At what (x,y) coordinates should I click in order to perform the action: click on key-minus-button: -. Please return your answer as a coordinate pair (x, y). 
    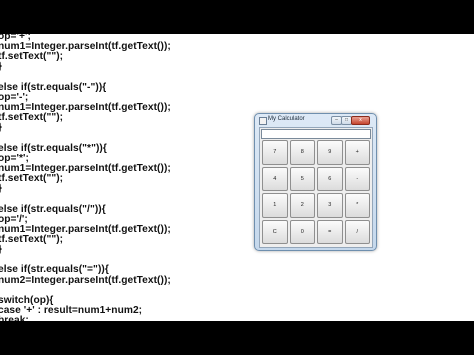
    Looking at the image, I should click on (357, 178).